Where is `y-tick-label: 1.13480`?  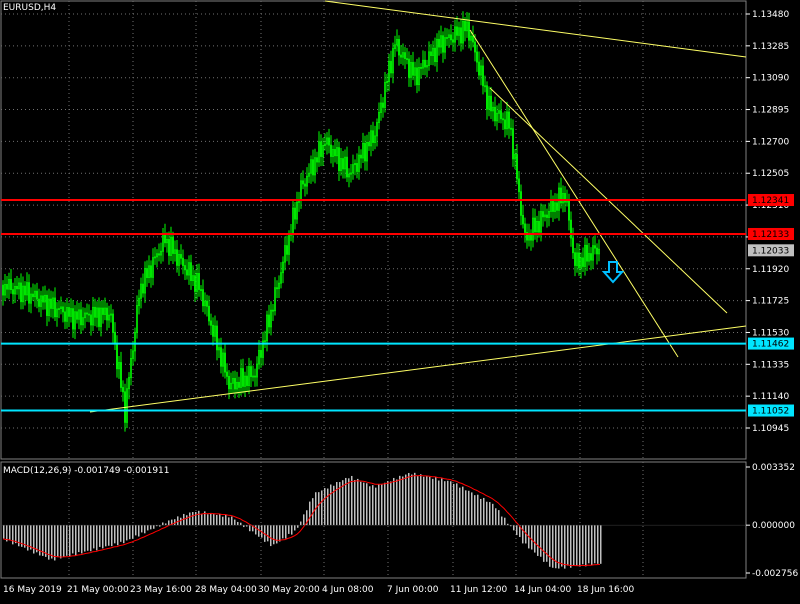
y-tick-label: 1.13480 is located at coordinates (770, 15).